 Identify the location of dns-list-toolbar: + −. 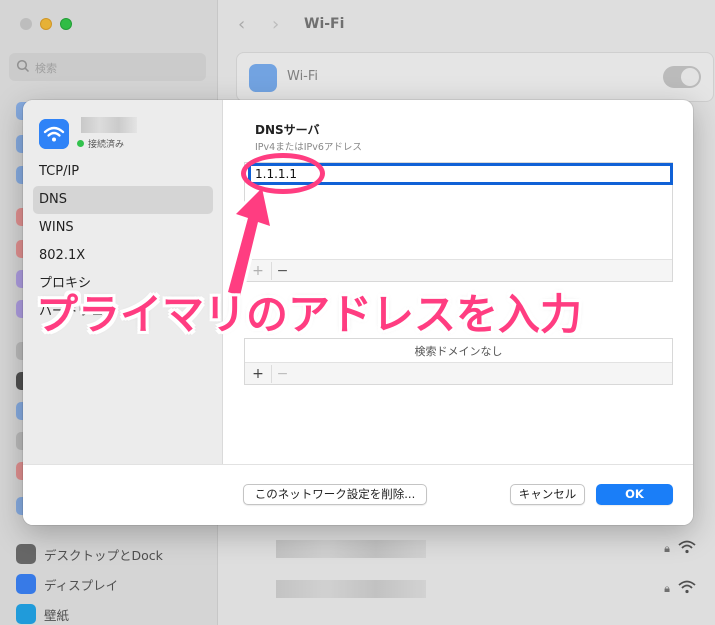
(458, 270).